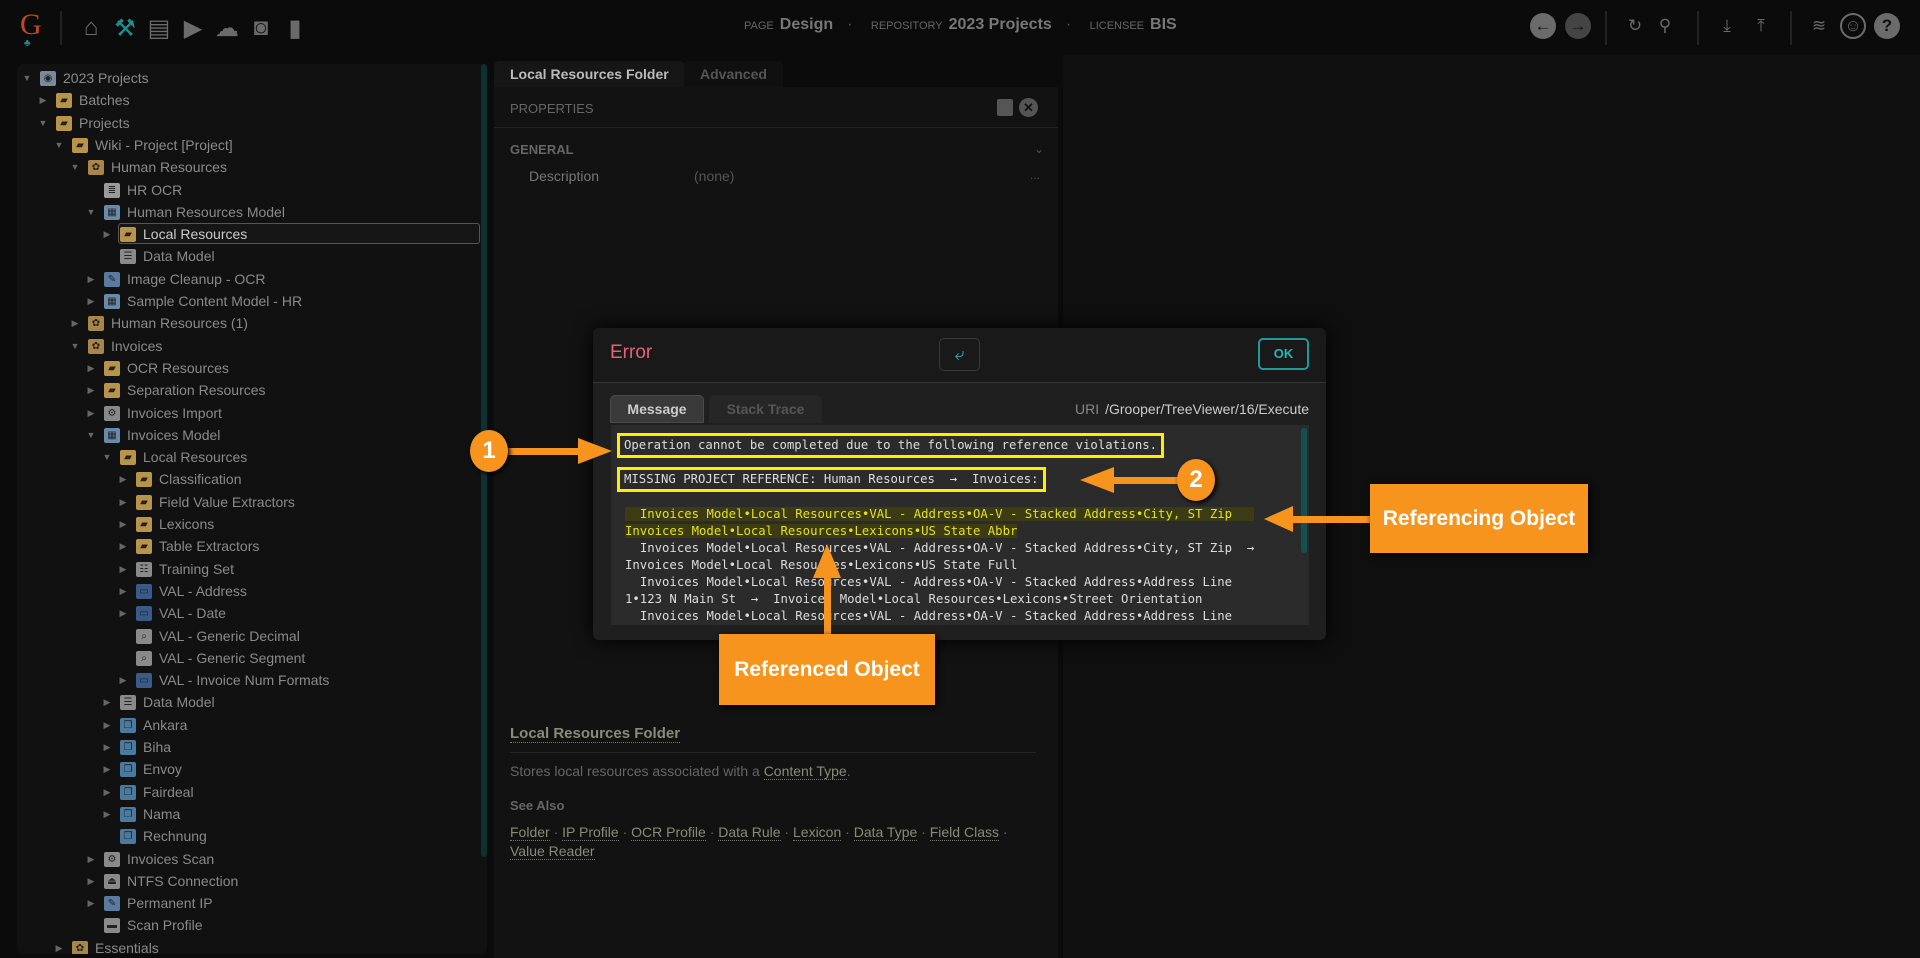  I want to click on arrow-referencing-shaft, so click(1332, 519).